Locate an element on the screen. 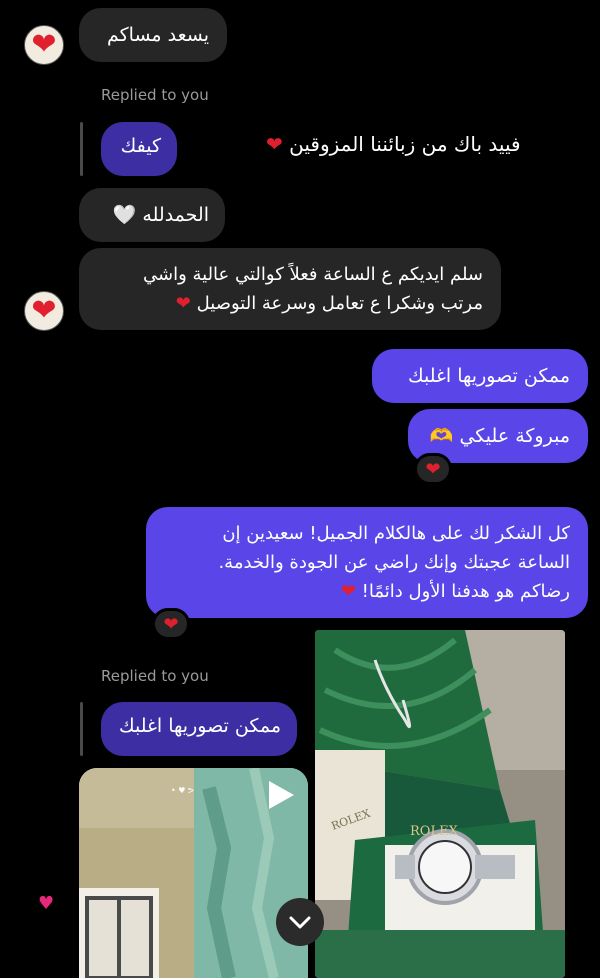 Image resolution: width=600 pixels, height=978 pixels. message-text: الحمدلله 🤍 is located at coordinates (160, 215).